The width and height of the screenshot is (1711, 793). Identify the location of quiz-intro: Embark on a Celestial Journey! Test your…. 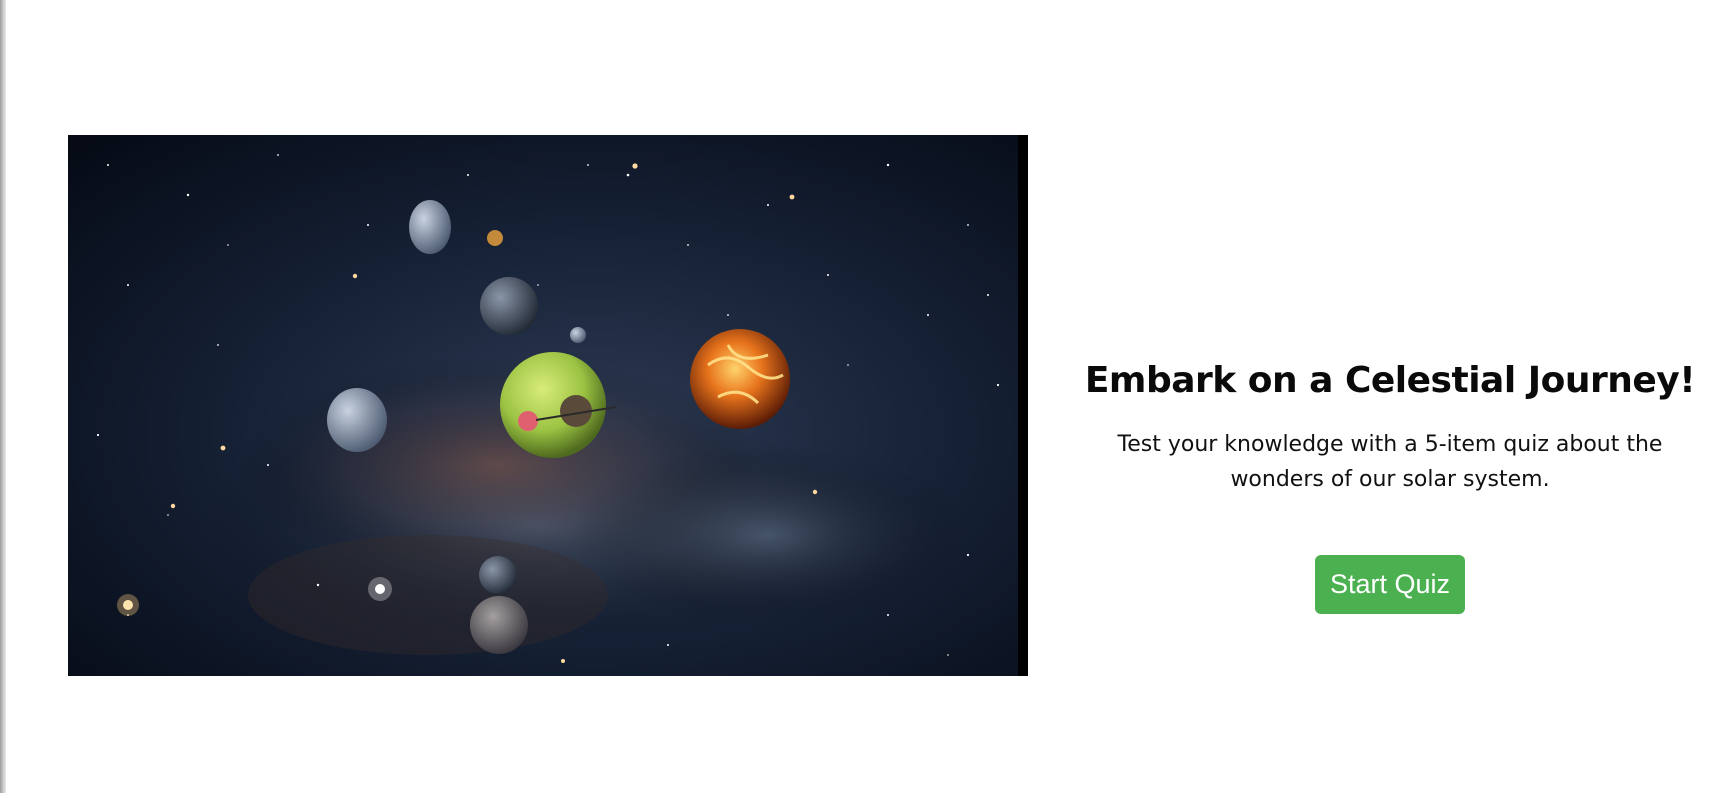
(1390, 487).